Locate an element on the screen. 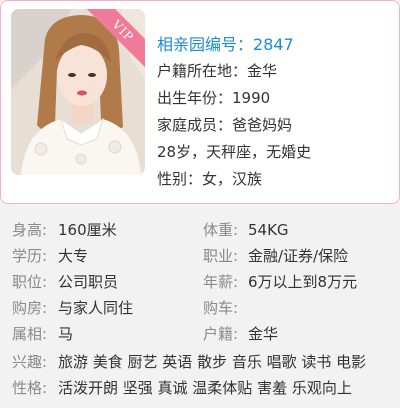 The image size is (400, 408). education-value: 大专 is located at coordinates (73, 256).